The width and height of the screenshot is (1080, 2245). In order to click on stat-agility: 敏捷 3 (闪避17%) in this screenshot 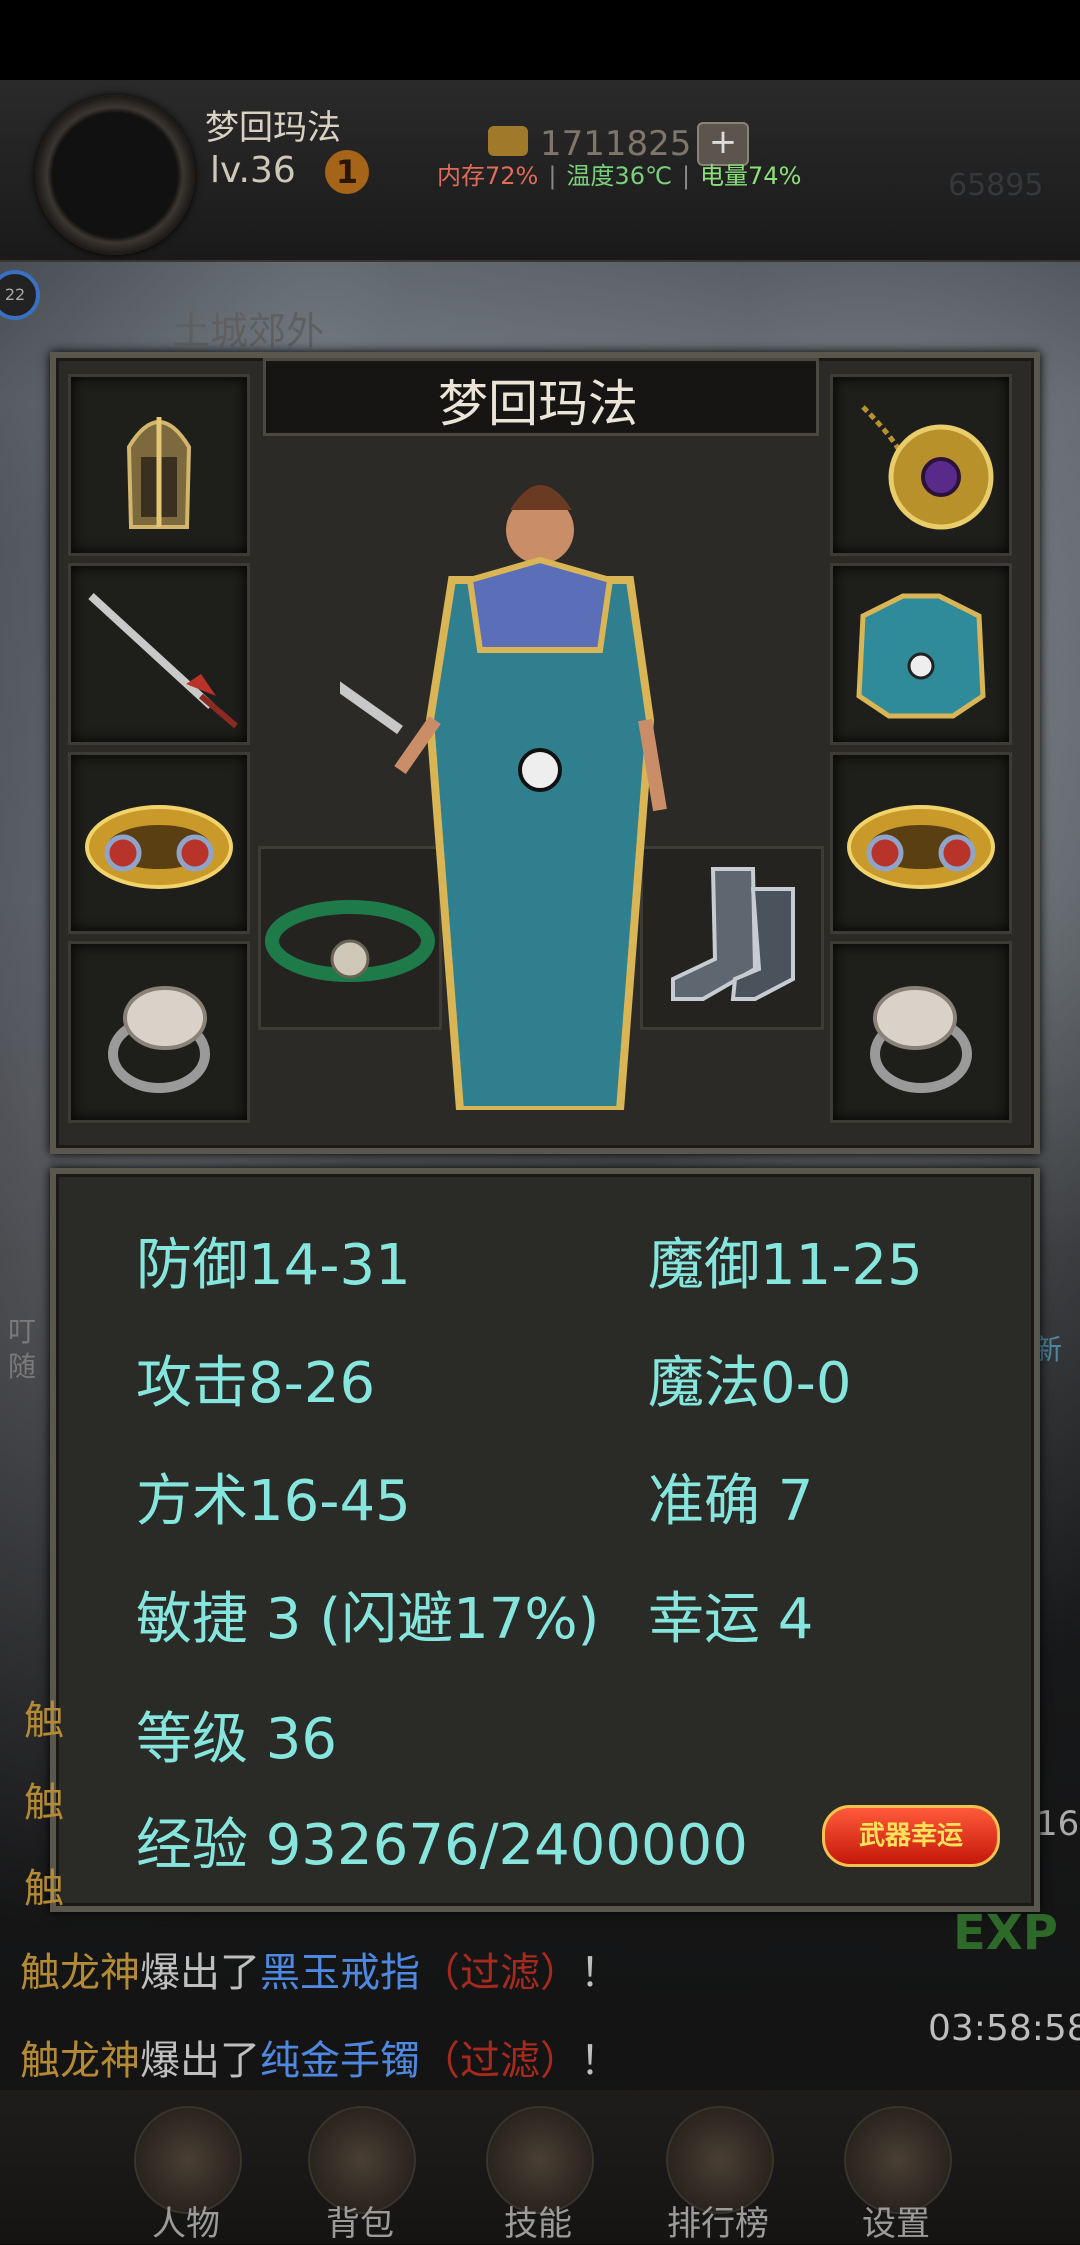, I will do `click(368, 1619)`.